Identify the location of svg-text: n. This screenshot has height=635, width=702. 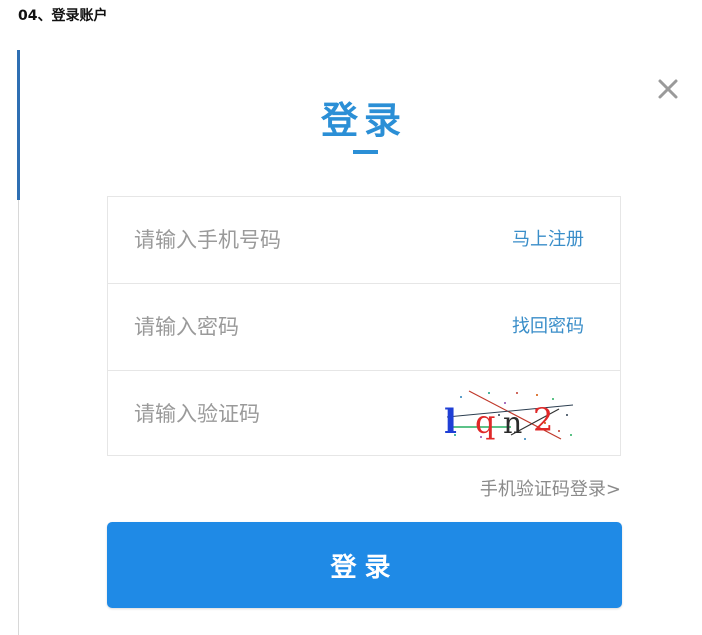
(512, 423).